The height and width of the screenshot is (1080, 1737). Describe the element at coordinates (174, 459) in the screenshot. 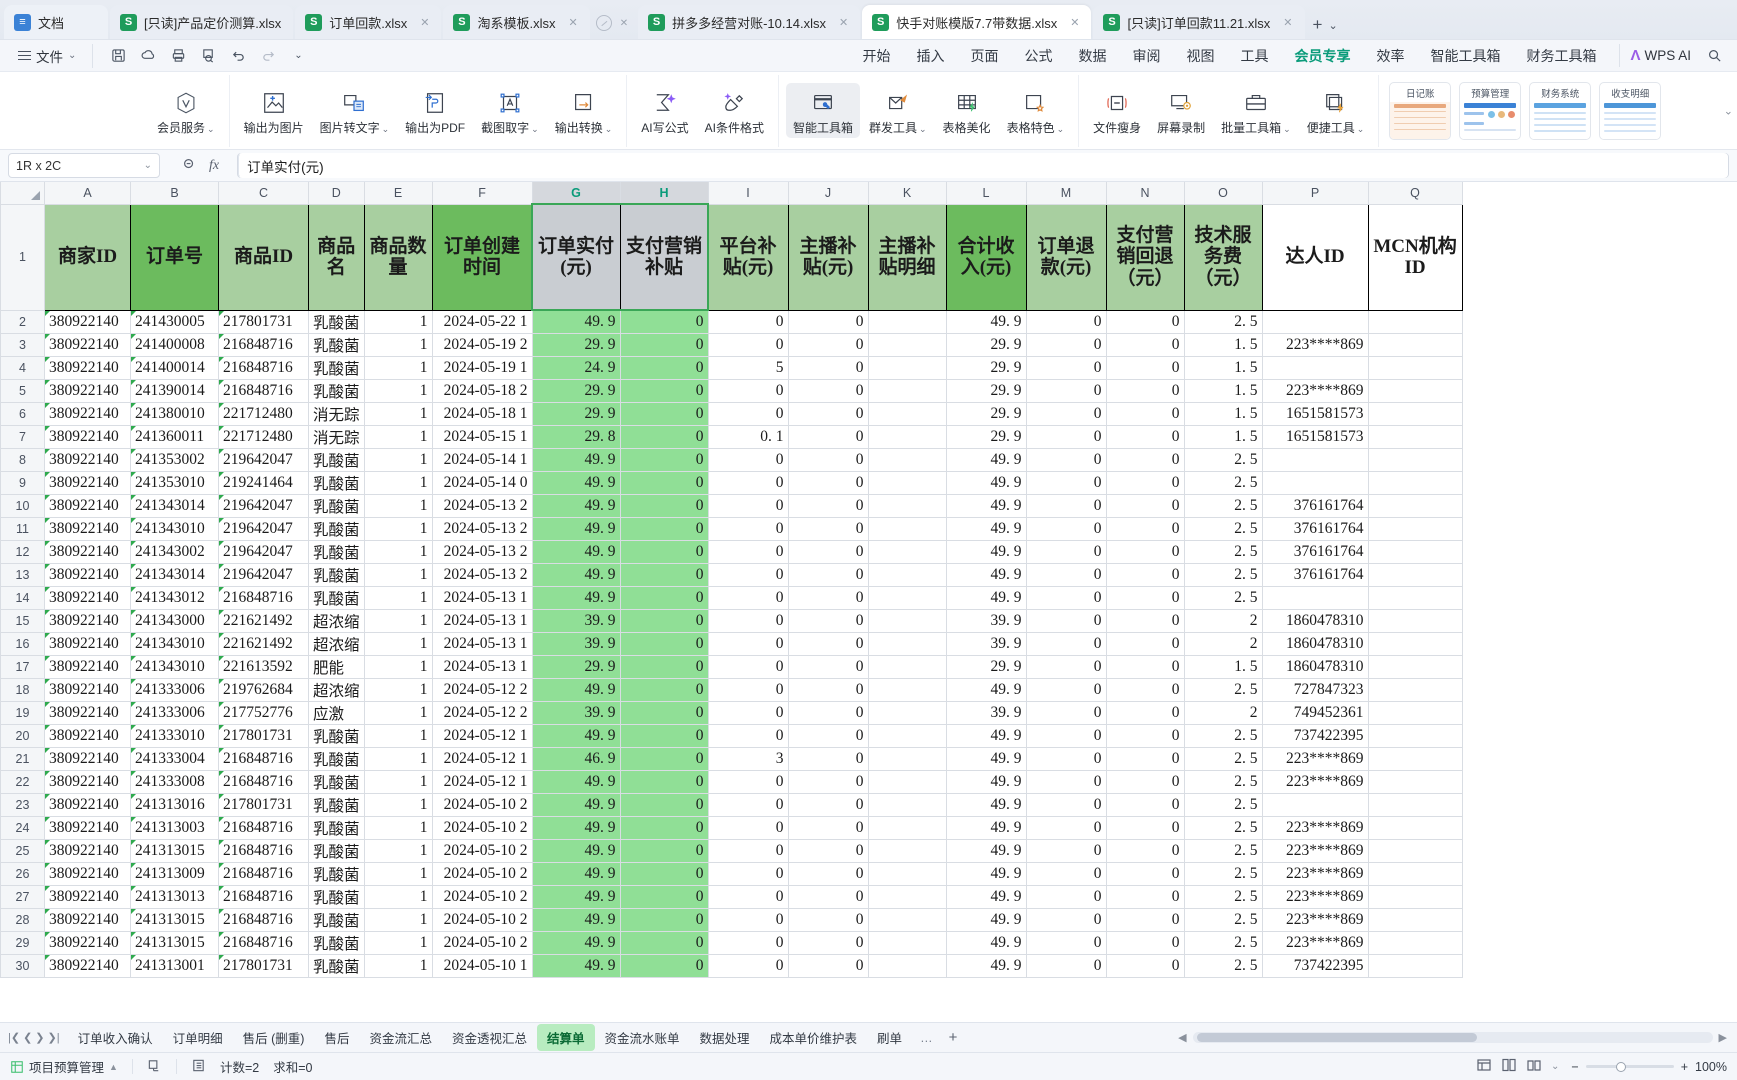

I see `cell-B8: 241353002` at that location.